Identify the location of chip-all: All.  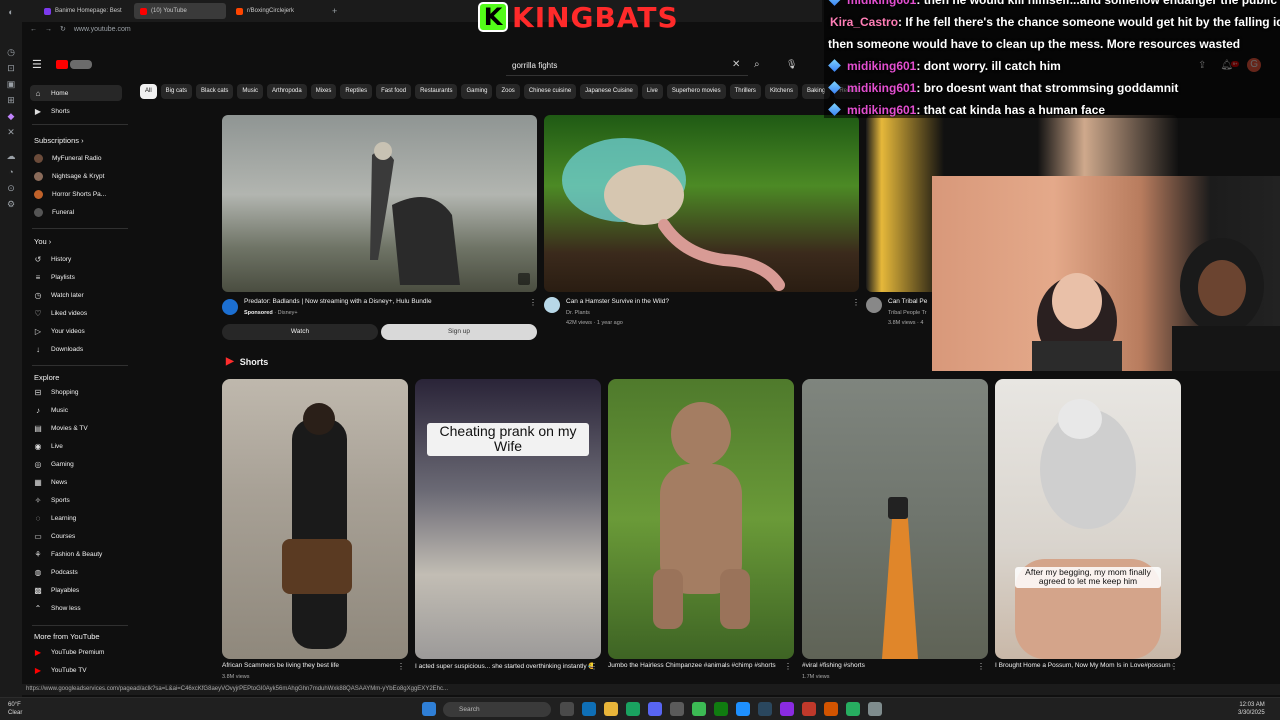
(148, 91).